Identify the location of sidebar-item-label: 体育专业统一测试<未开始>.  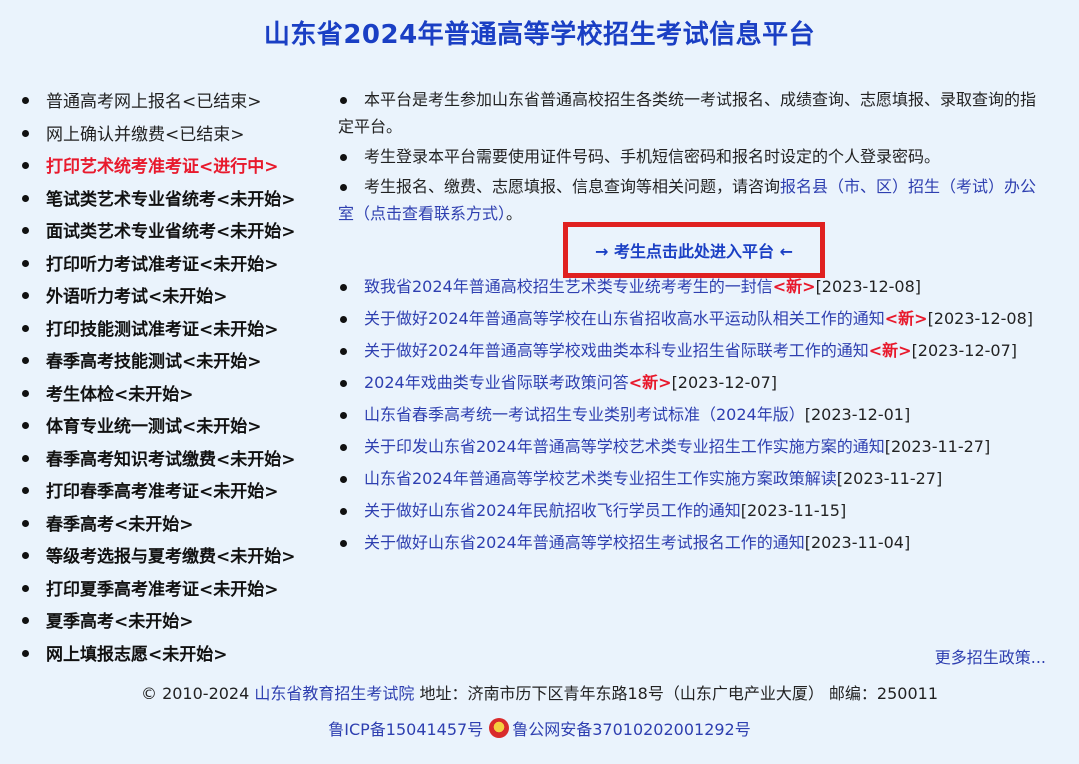
(154, 427).